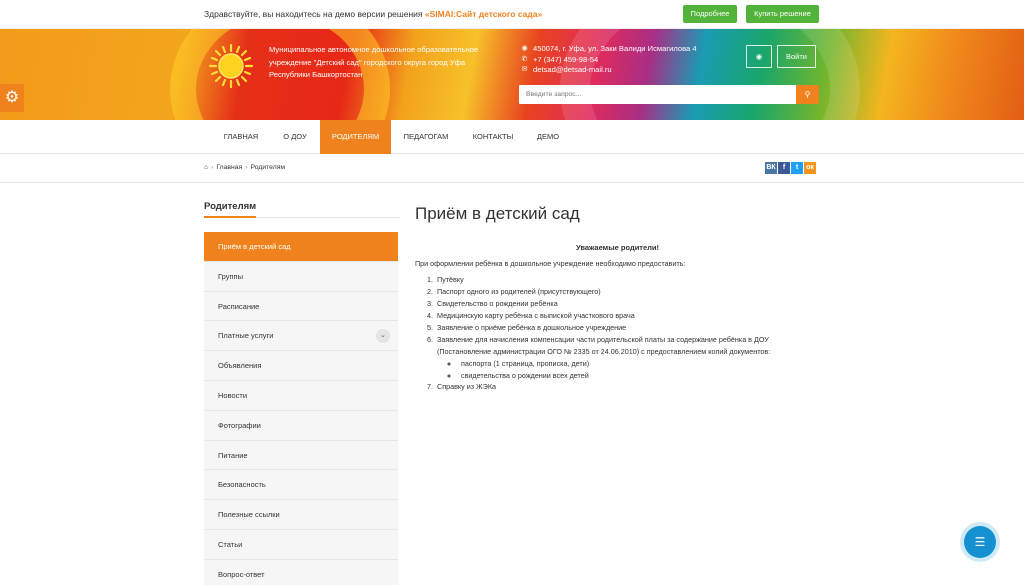  I want to click on sidebar-item-photos: Фотографии, so click(301, 425).